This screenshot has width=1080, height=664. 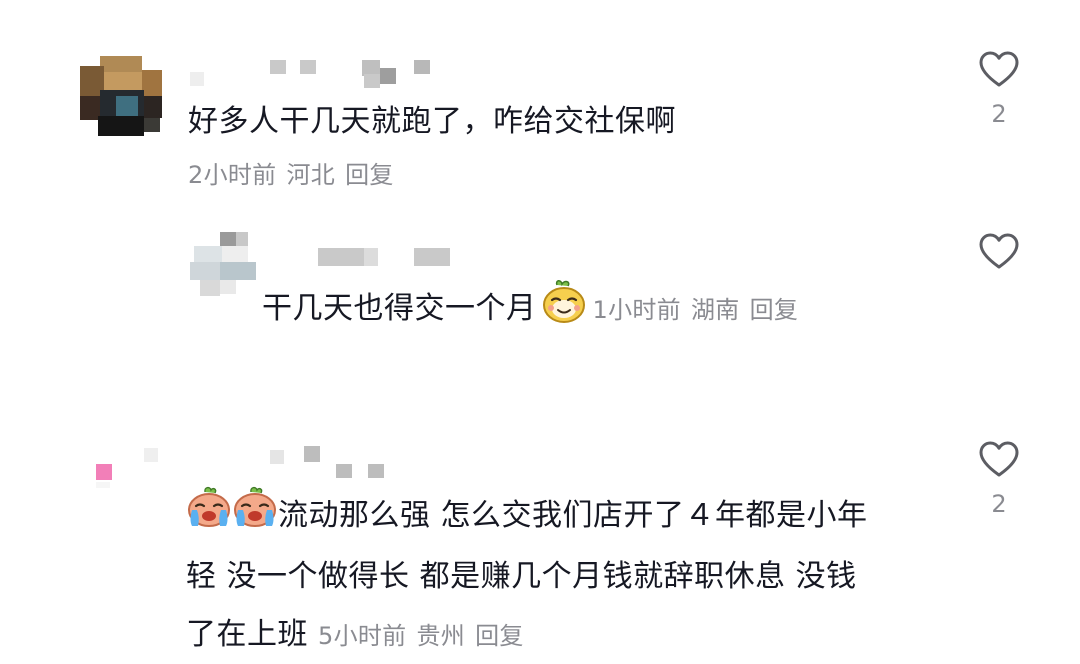 What do you see at coordinates (999, 479) in the screenshot?
I see `like-button-3: 2` at bounding box center [999, 479].